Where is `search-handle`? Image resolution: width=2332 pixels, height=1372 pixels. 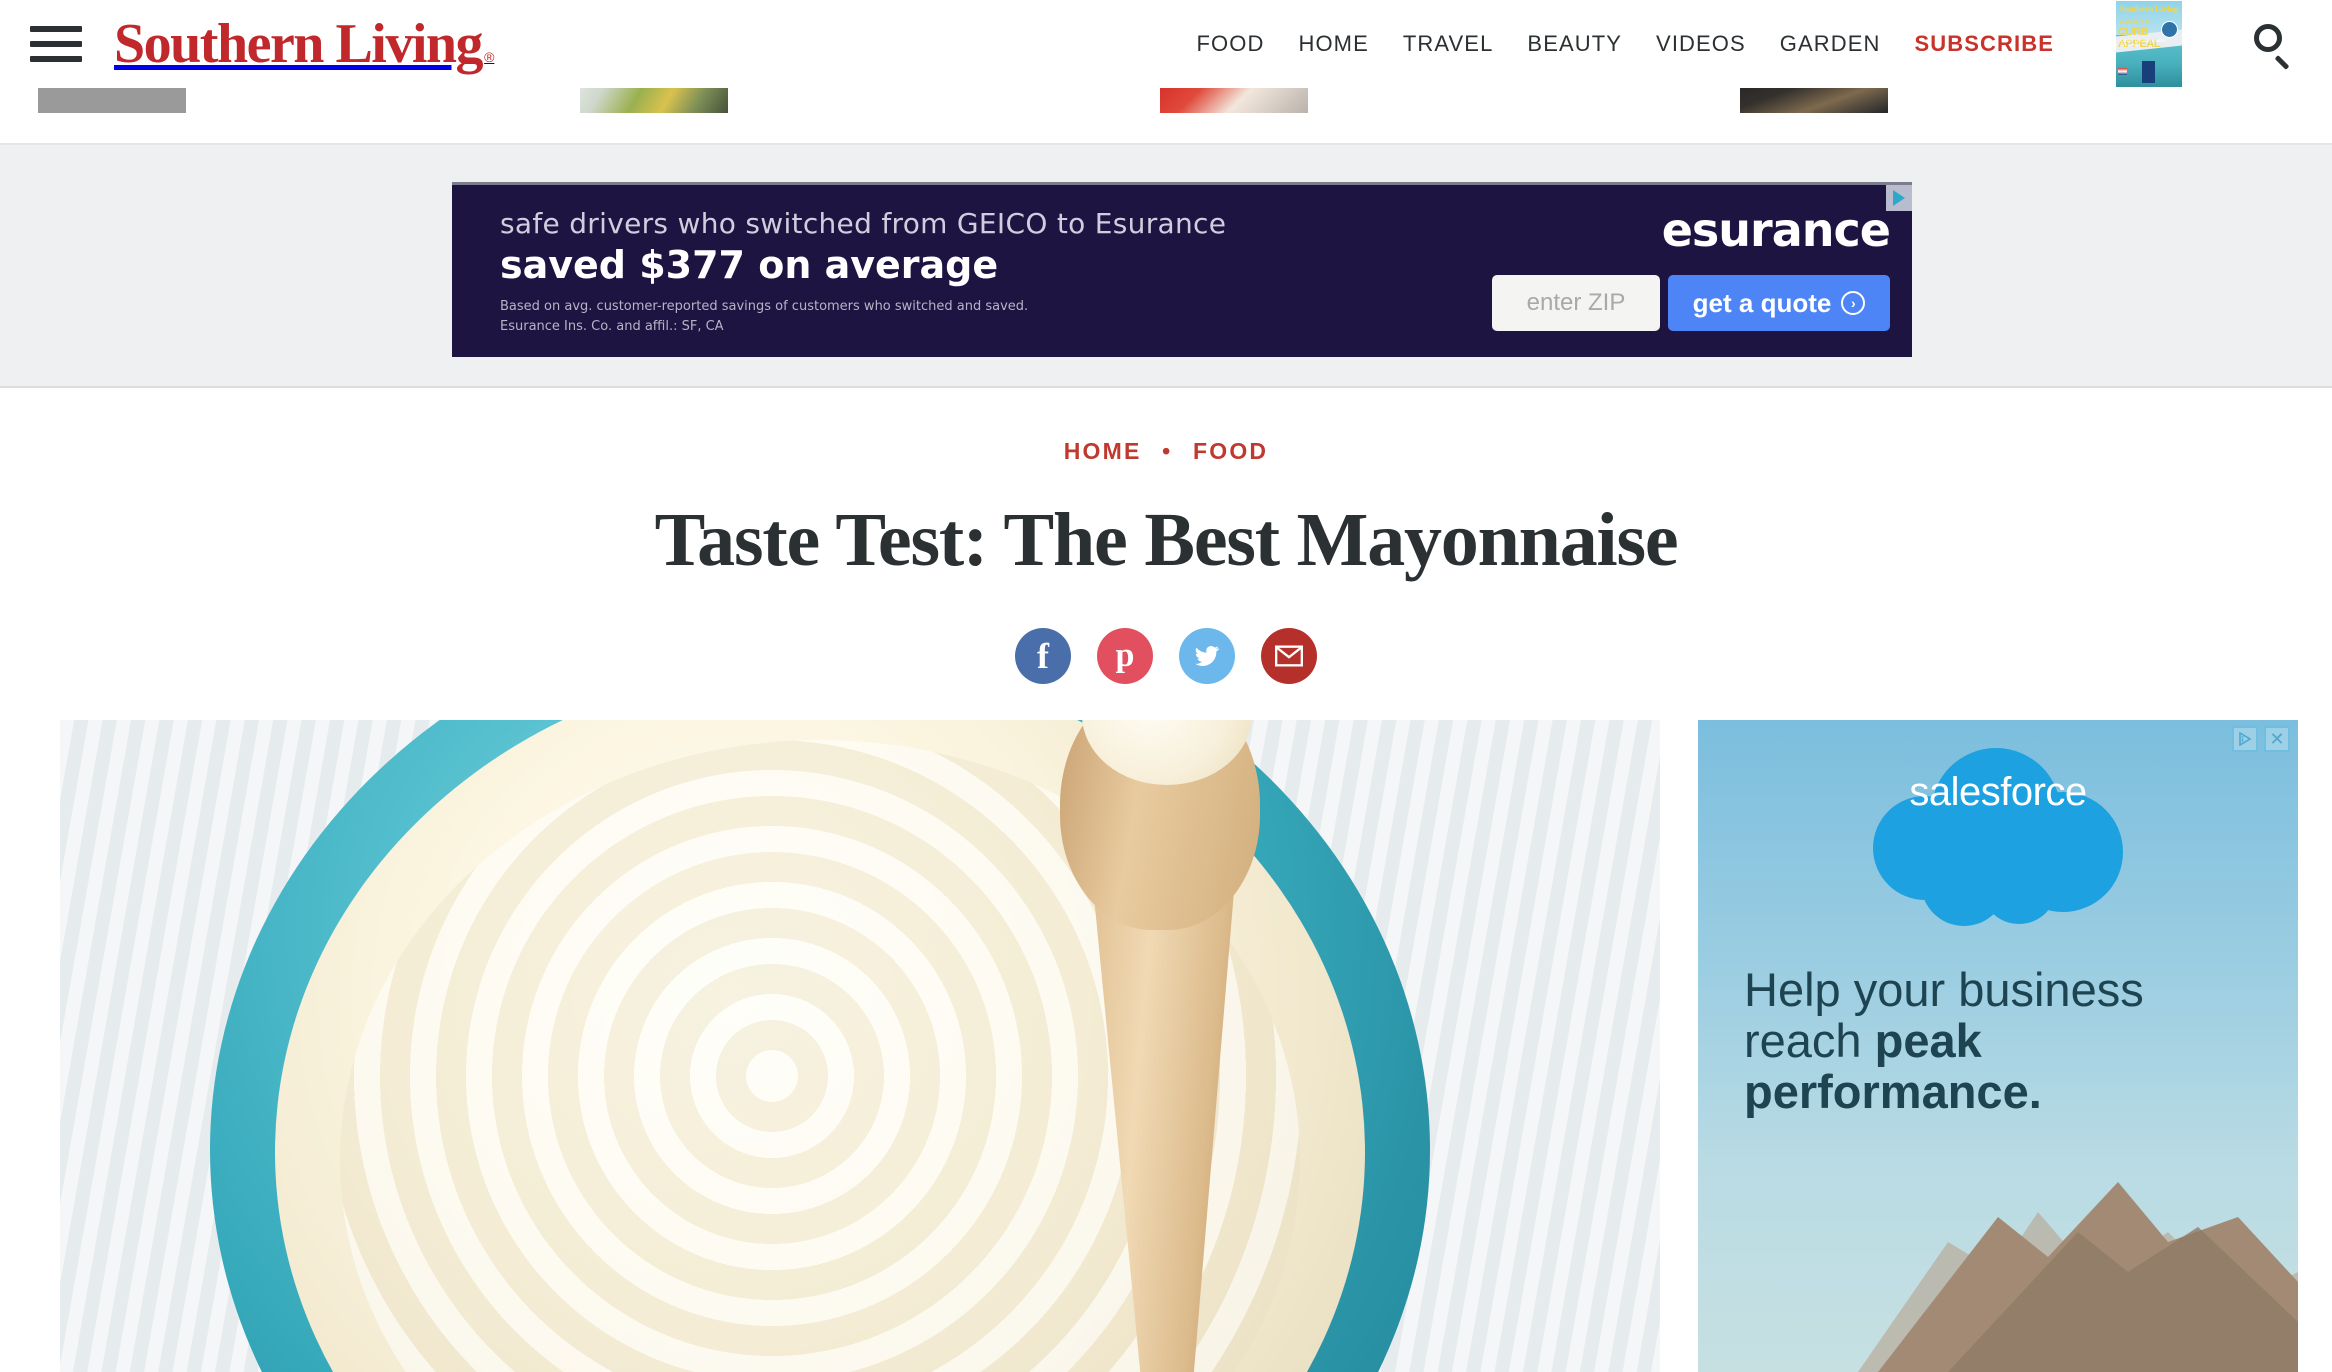 search-handle is located at coordinates (2282, 62).